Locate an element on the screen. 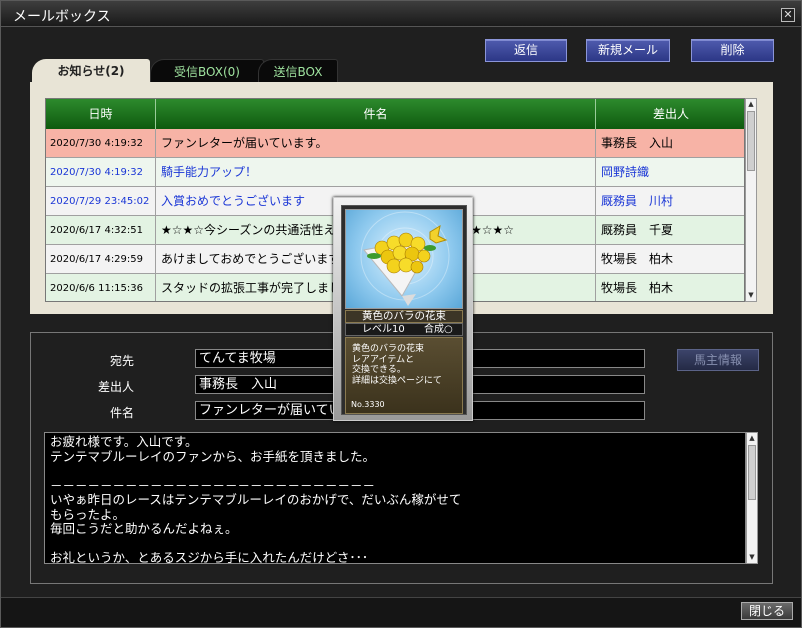 This screenshot has height=628, width=802. column-header-sender: 差出人 is located at coordinates (670, 114).